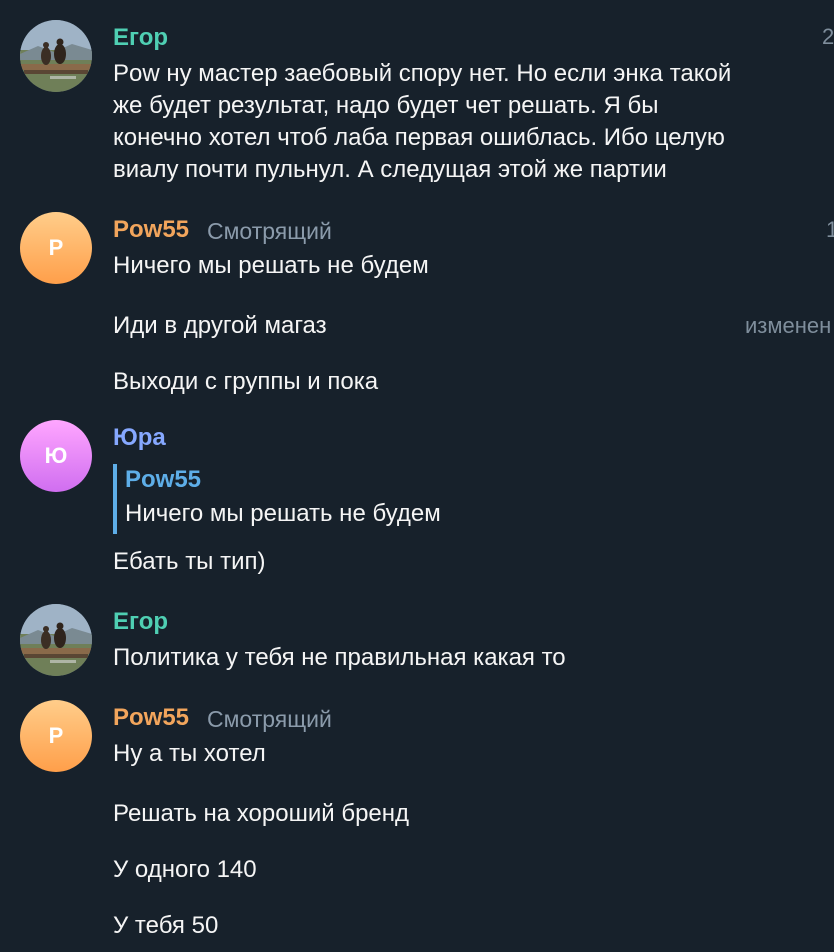 The image size is (834, 952). Describe the element at coordinates (246, 381) in the screenshot. I see `message-text: Выходи с группы и пока` at that location.